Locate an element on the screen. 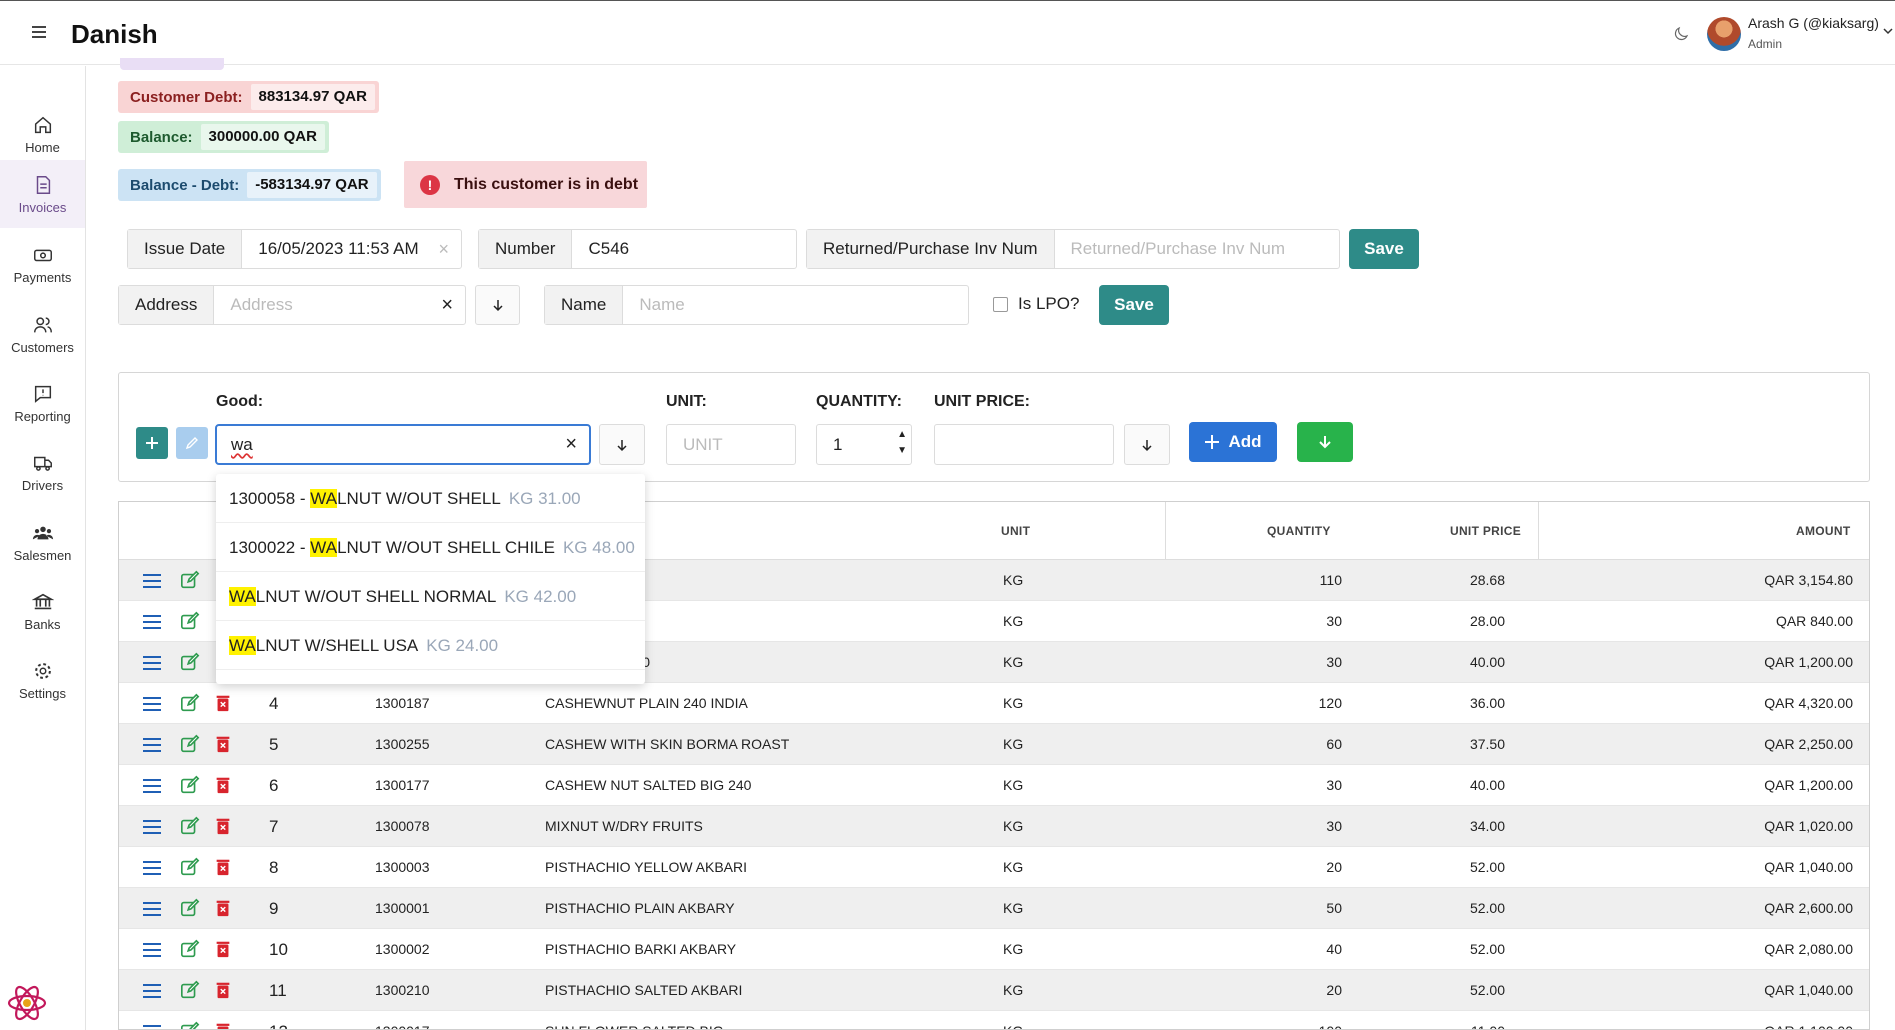  suggestion-option: WALNUT W/SHELL USA KG 24.00 is located at coordinates (430, 645).